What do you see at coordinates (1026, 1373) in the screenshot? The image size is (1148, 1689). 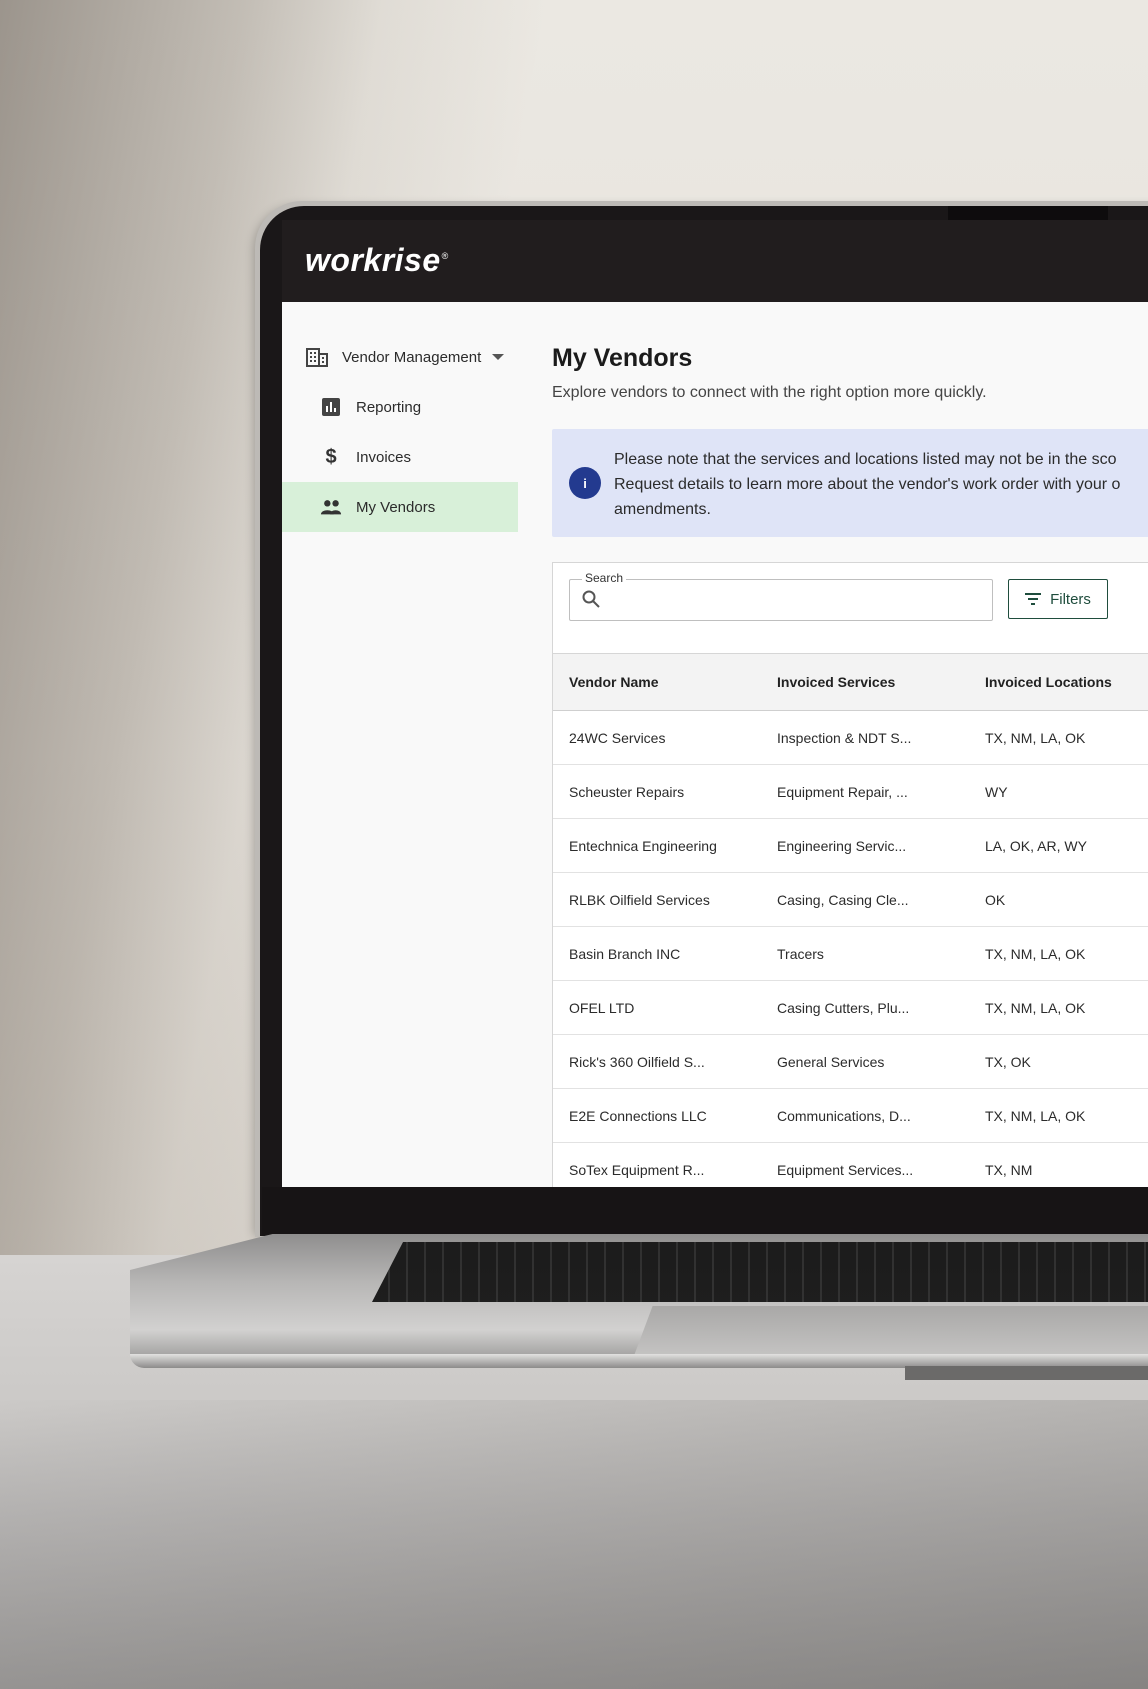 I see `laptop-foot` at bounding box center [1026, 1373].